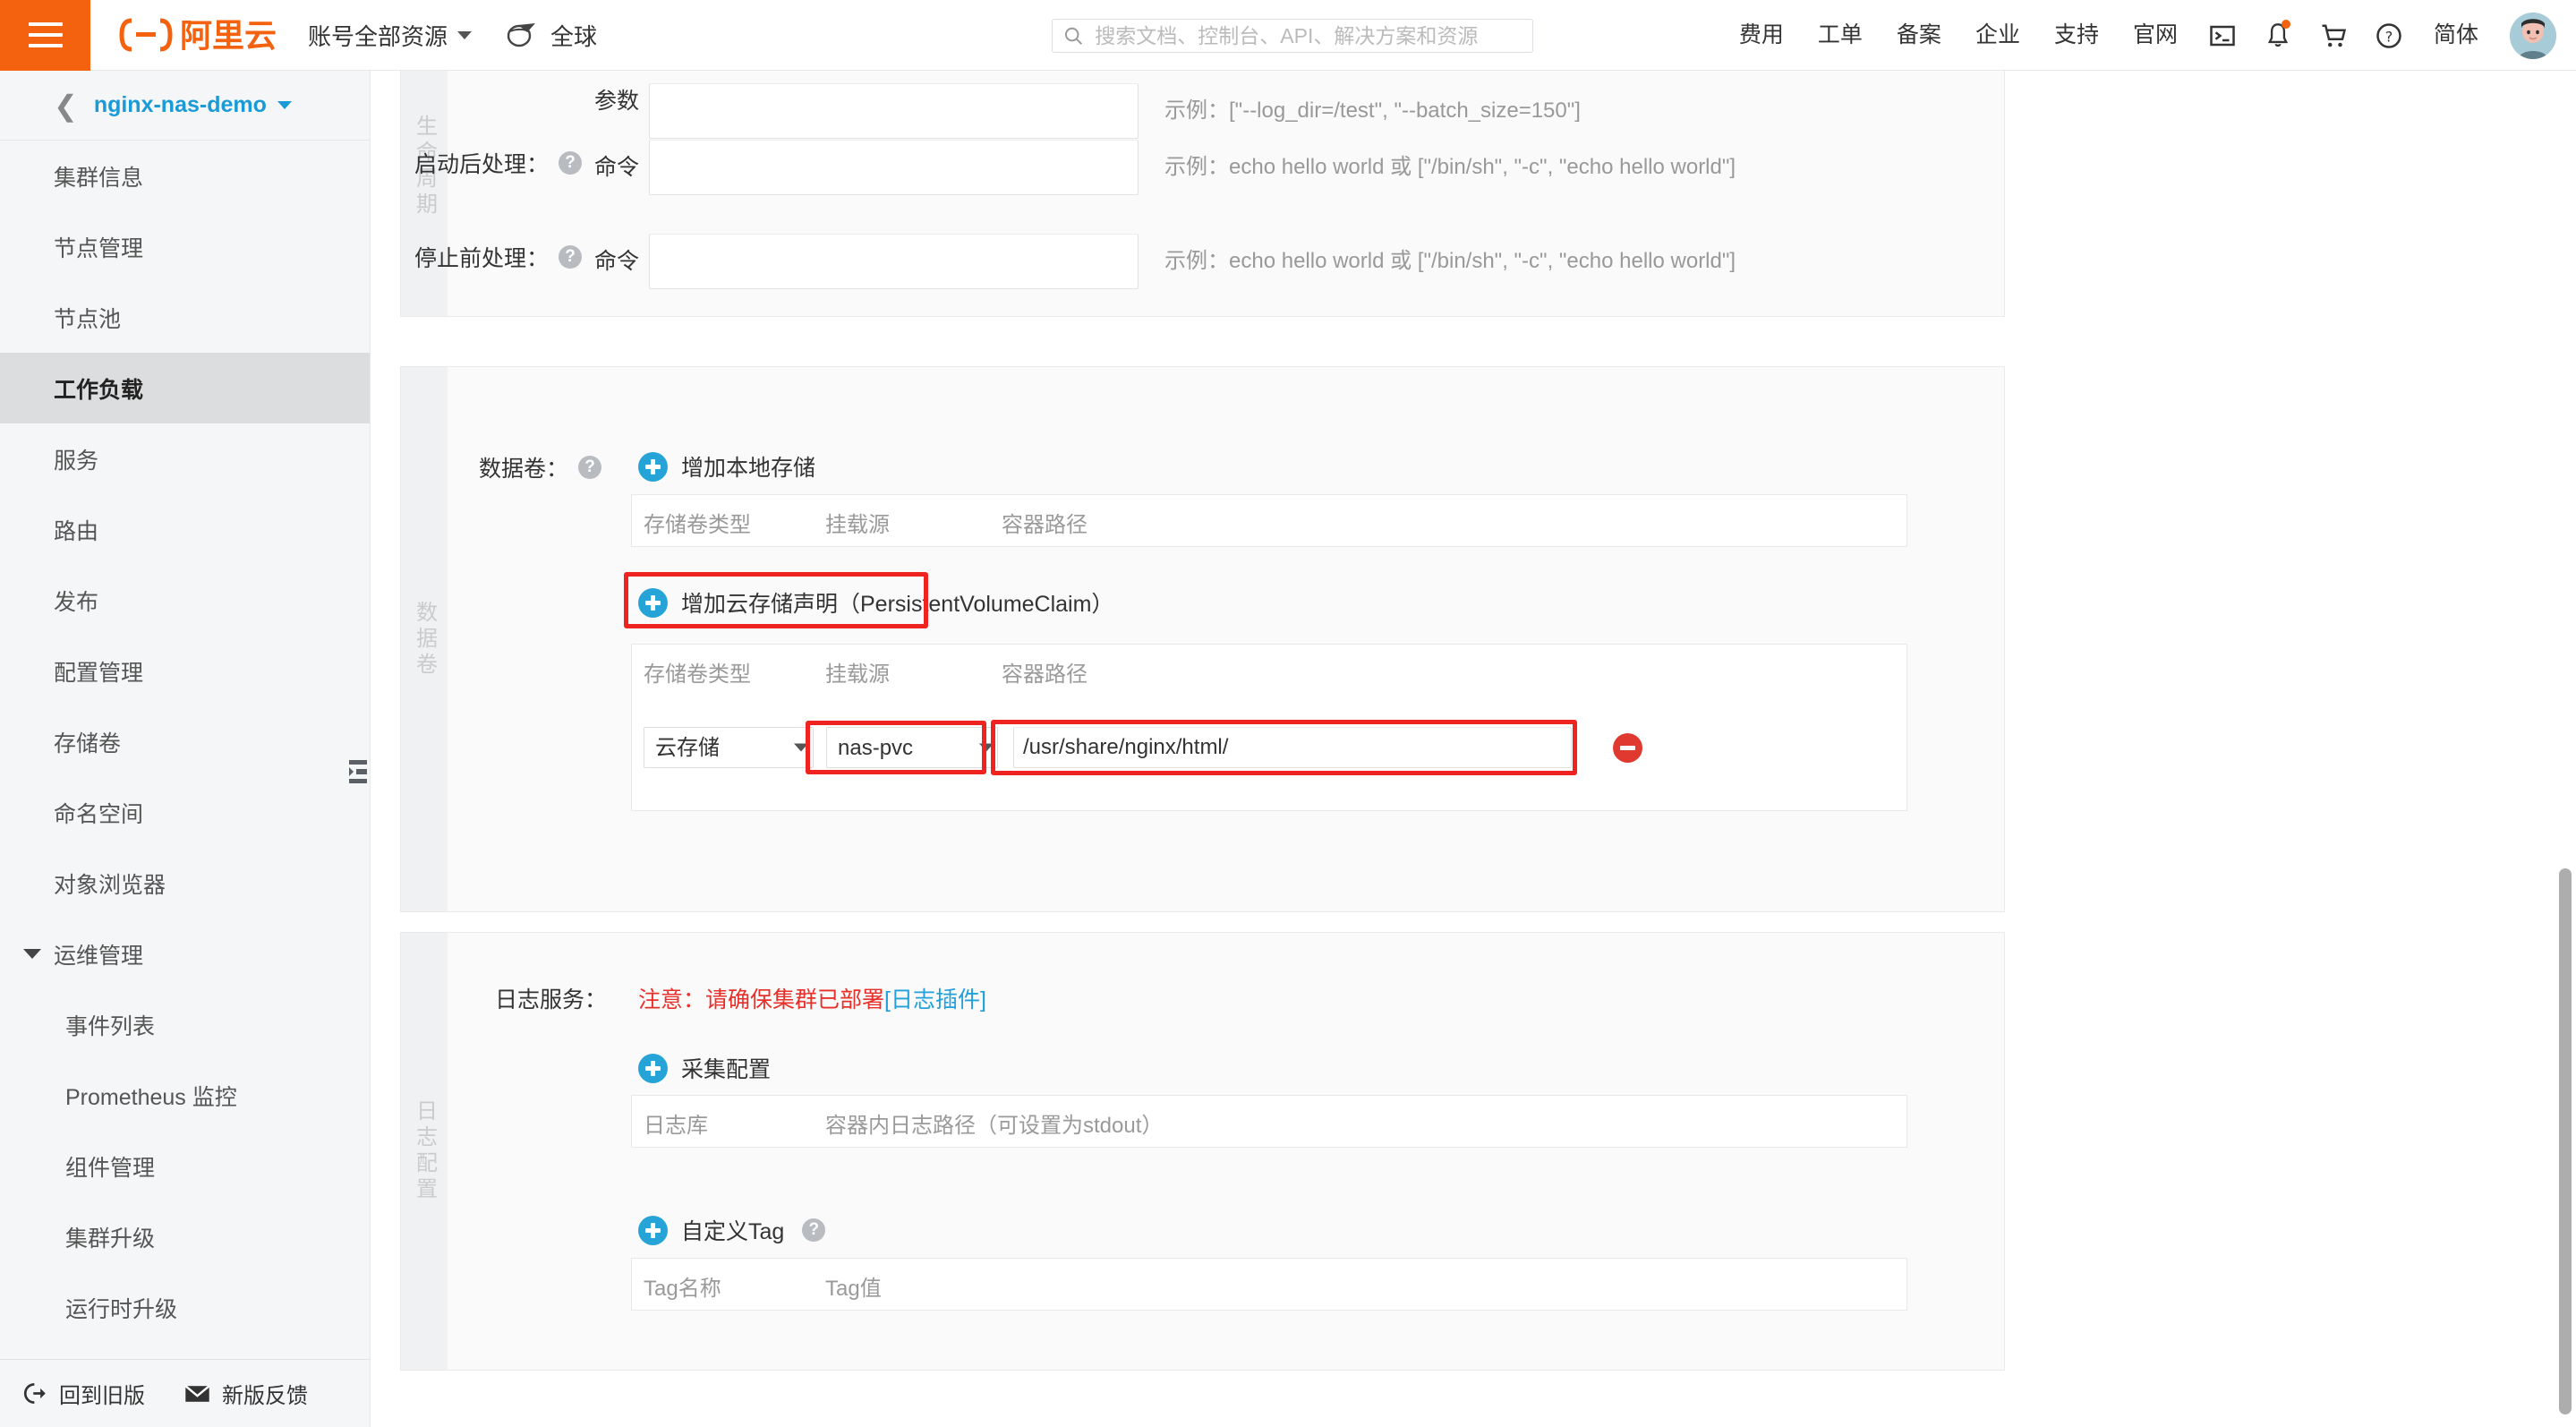 This screenshot has height=1427, width=2576. What do you see at coordinates (185, 388) in the screenshot?
I see `sidebar-item-workload: 工作负载` at bounding box center [185, 388].